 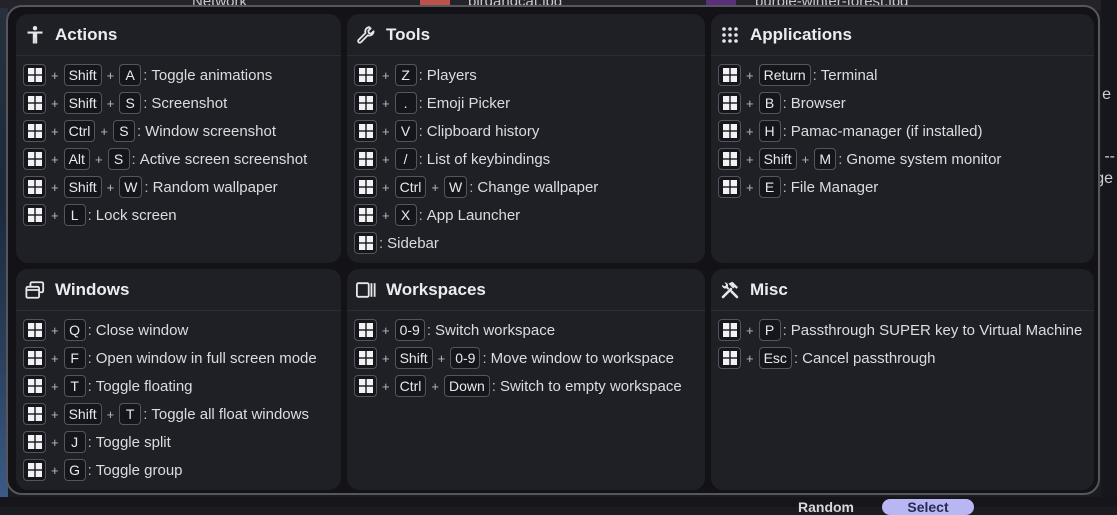 I want to click on keybinding-row: + /: List of keybindings, so click(x=526, y=159).